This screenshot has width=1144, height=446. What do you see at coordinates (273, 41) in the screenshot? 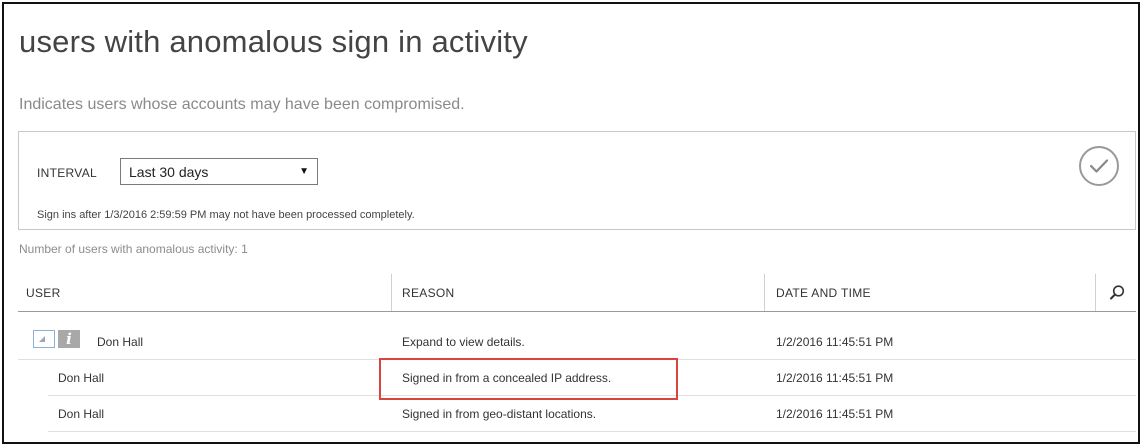
I see `page-title: users with anomalous sign in activity` at bounding box center [273, 41].